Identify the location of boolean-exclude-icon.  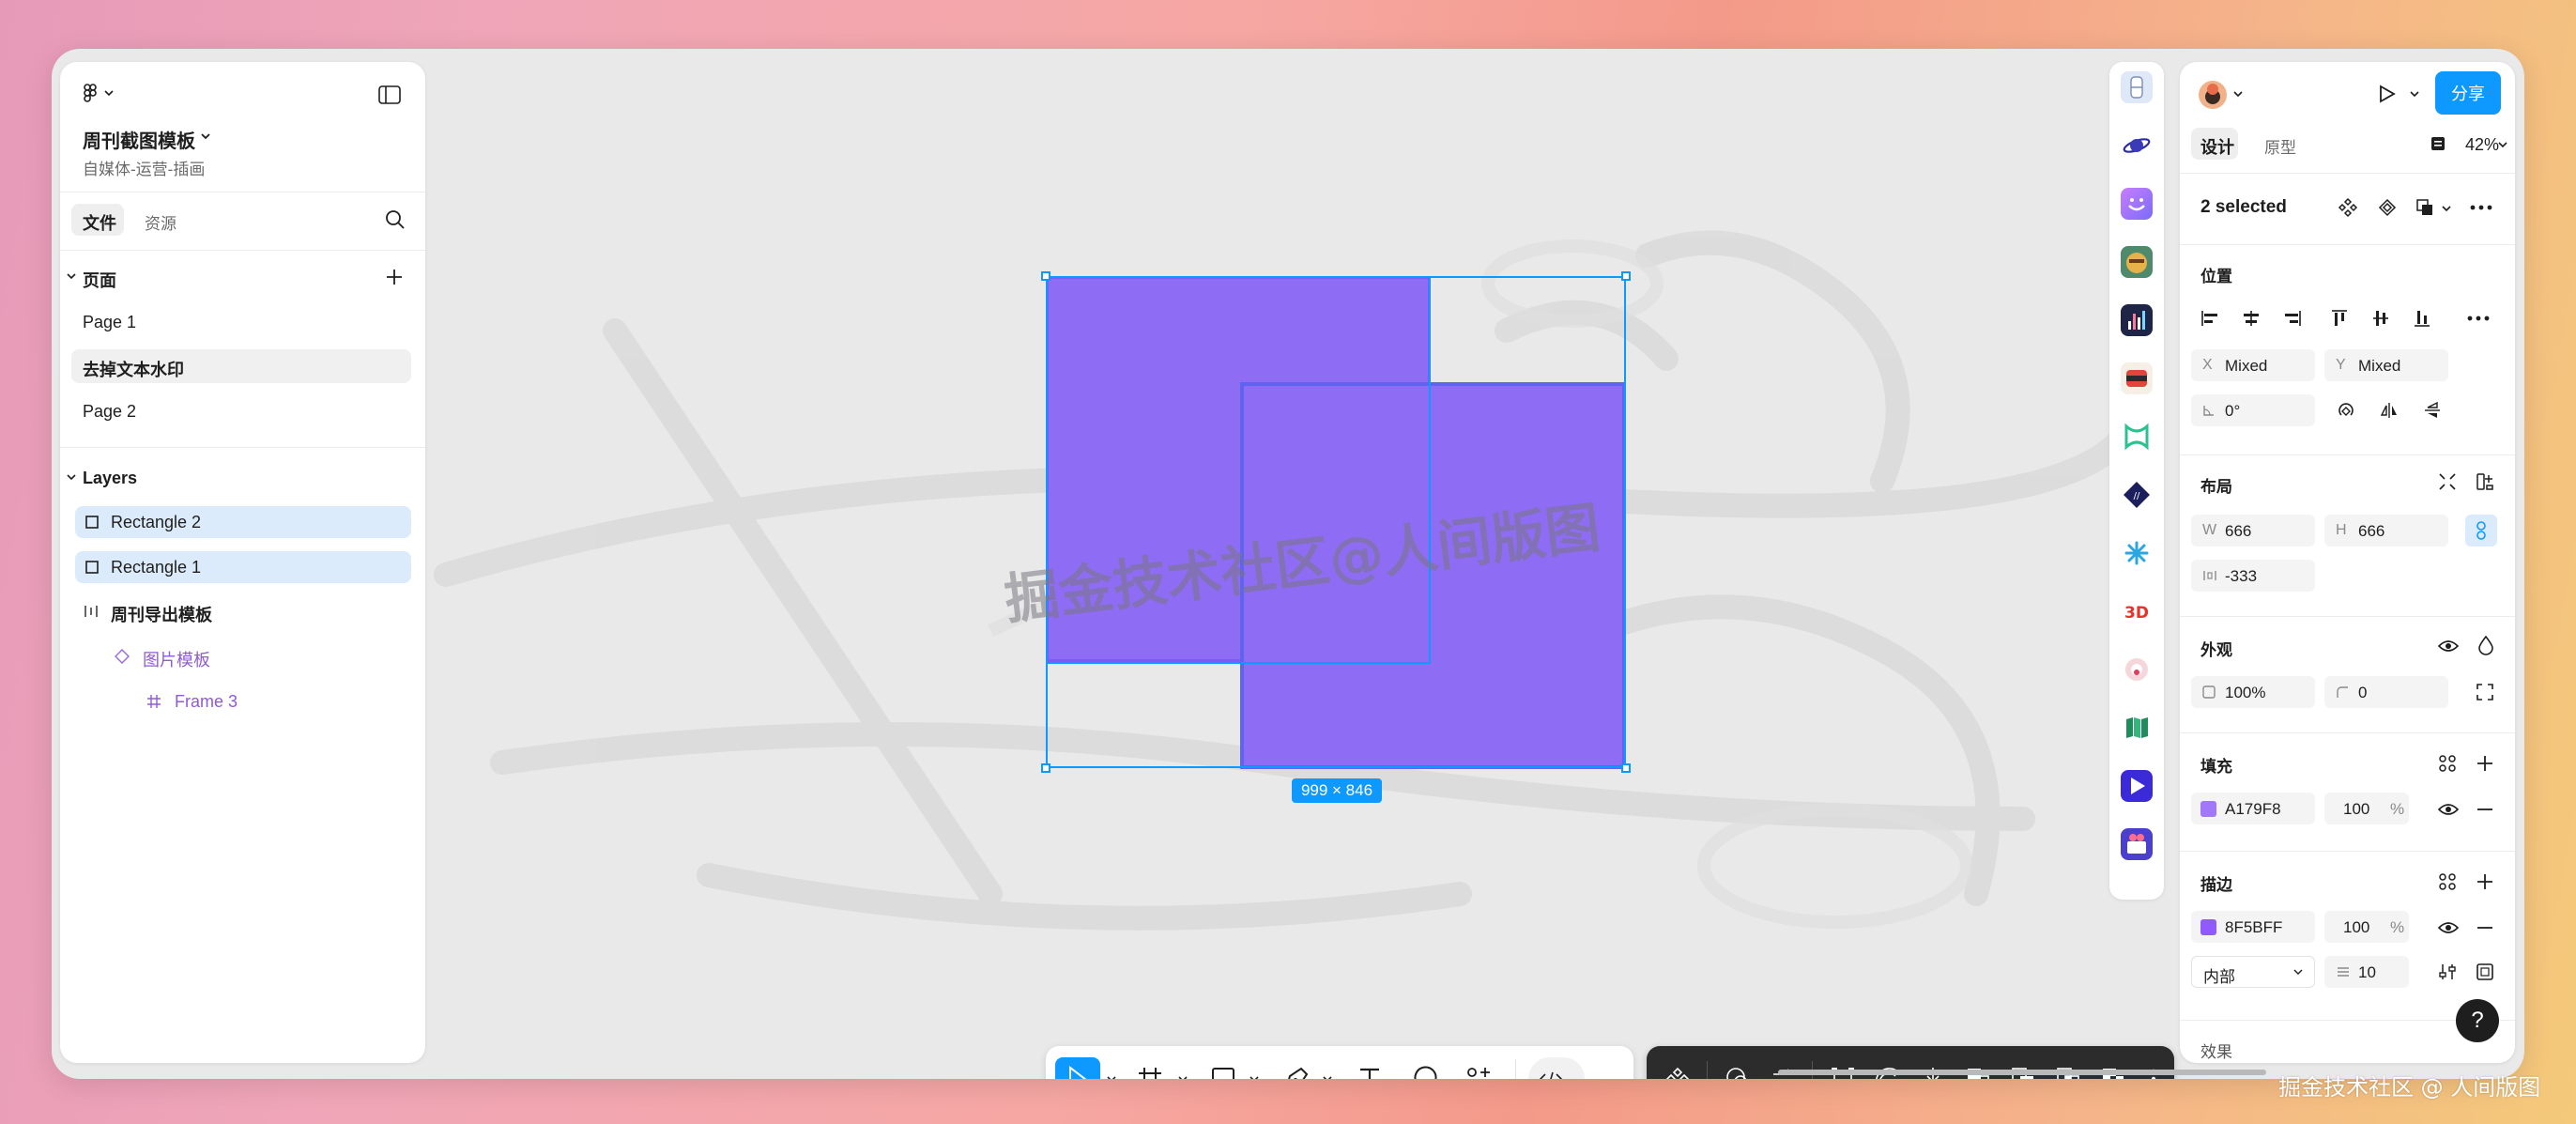
(2114, 1068).